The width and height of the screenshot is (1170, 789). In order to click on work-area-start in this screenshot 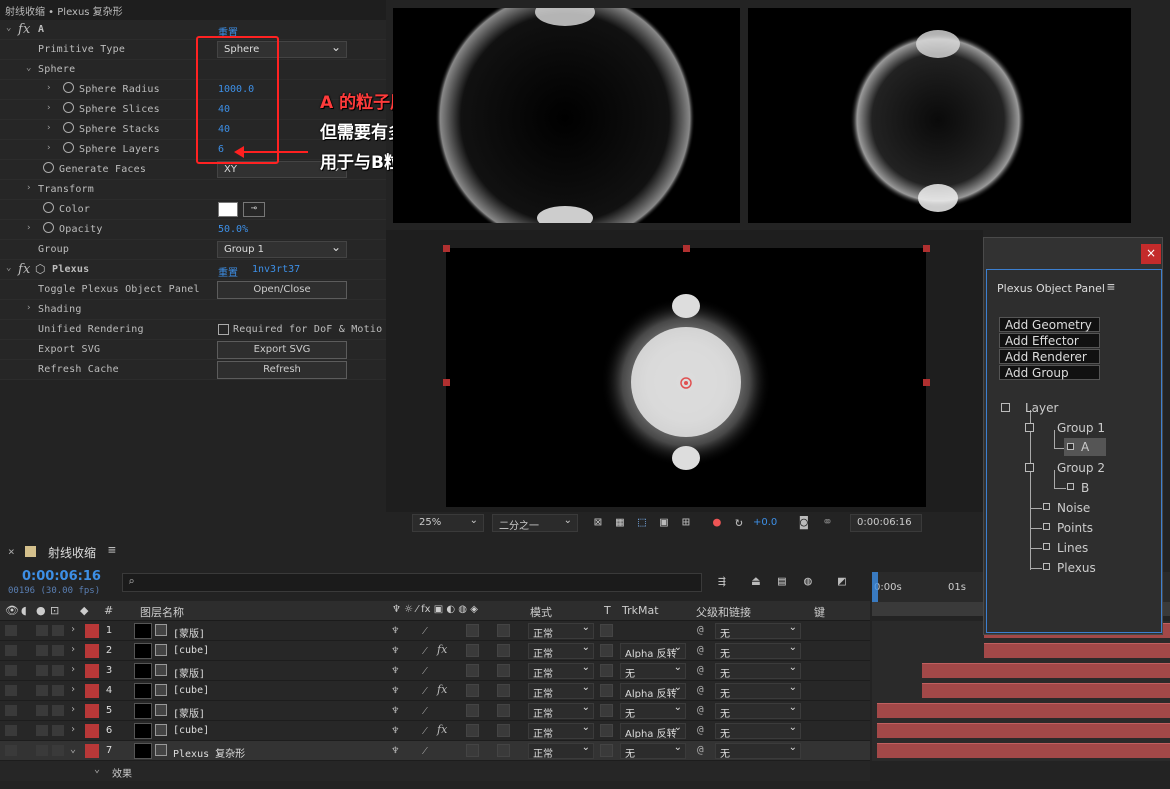, I will do `click(875, 587)`.